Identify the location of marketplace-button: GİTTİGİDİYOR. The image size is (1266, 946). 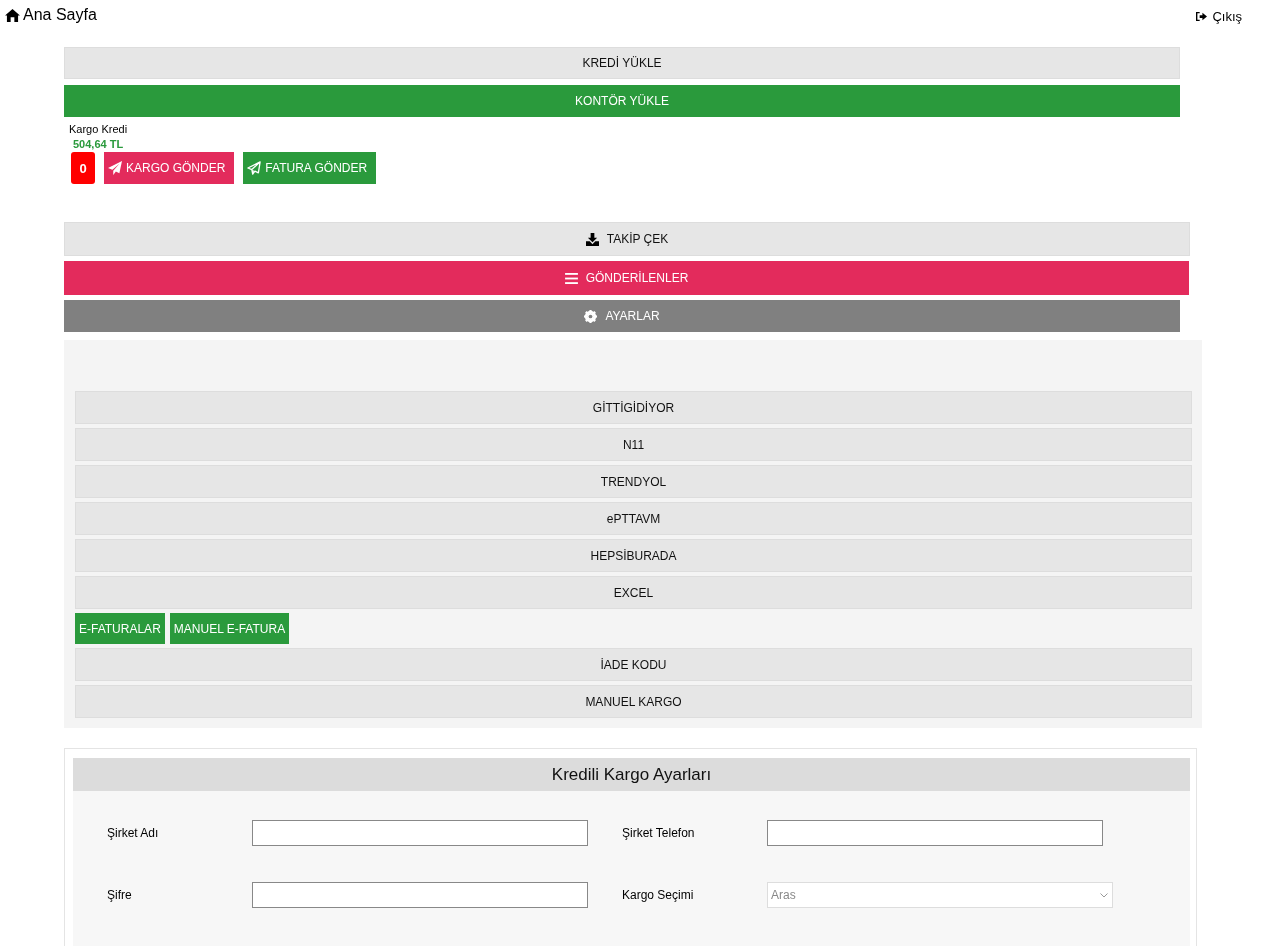
(633, 407).